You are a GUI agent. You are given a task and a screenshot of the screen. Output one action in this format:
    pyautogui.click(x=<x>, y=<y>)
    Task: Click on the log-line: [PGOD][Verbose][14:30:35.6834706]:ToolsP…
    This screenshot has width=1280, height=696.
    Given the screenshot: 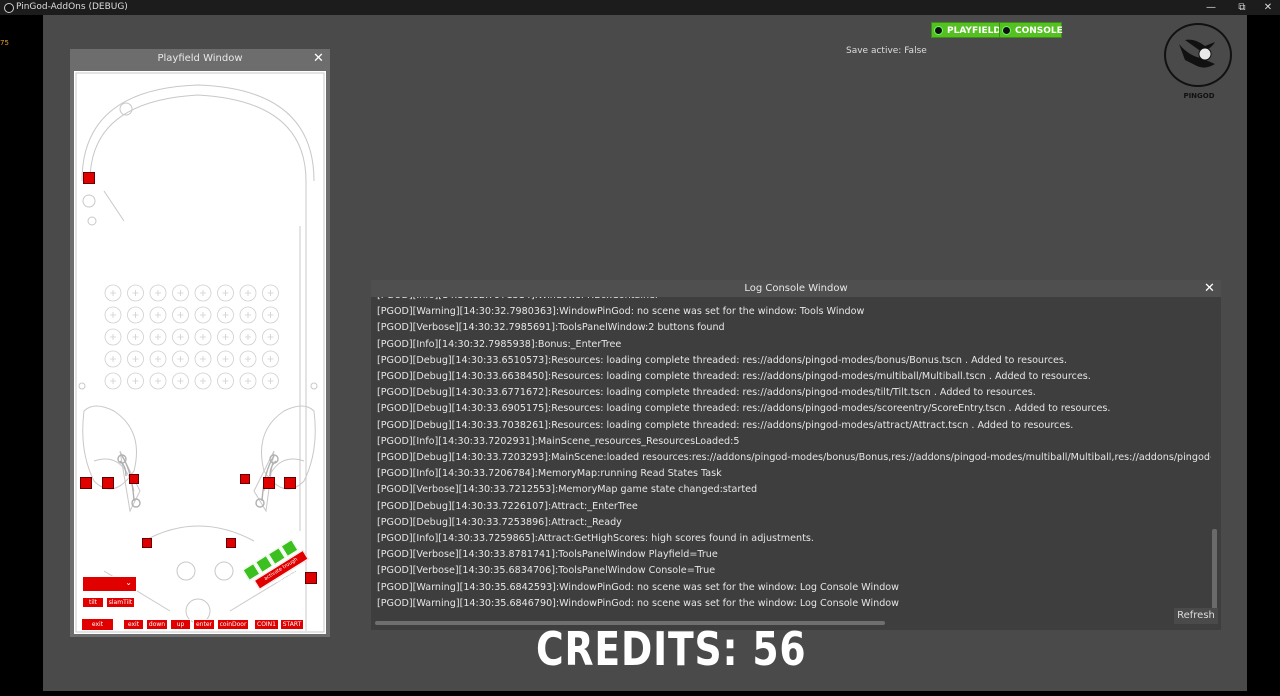 What is the action you would take?
    pyautogui.click(x=546, y=571)
    